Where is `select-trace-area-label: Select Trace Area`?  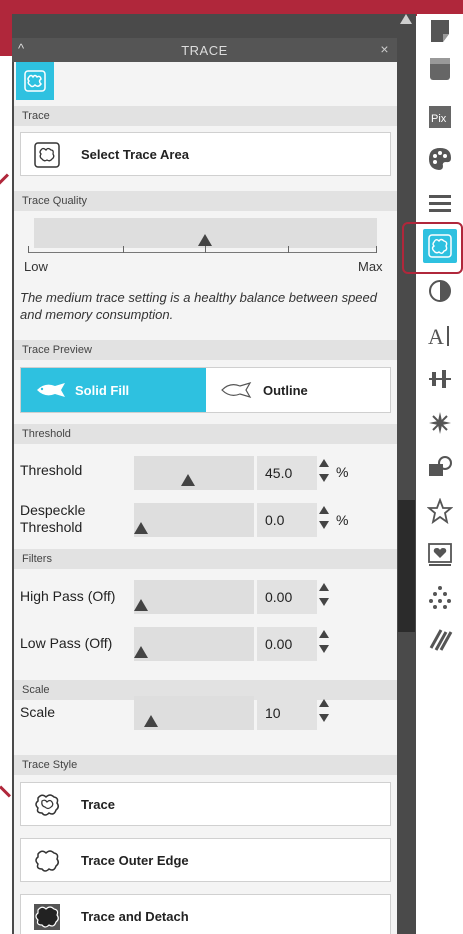 select-trace-area-label: Select Trace Area is located at coordinates (135, 154).